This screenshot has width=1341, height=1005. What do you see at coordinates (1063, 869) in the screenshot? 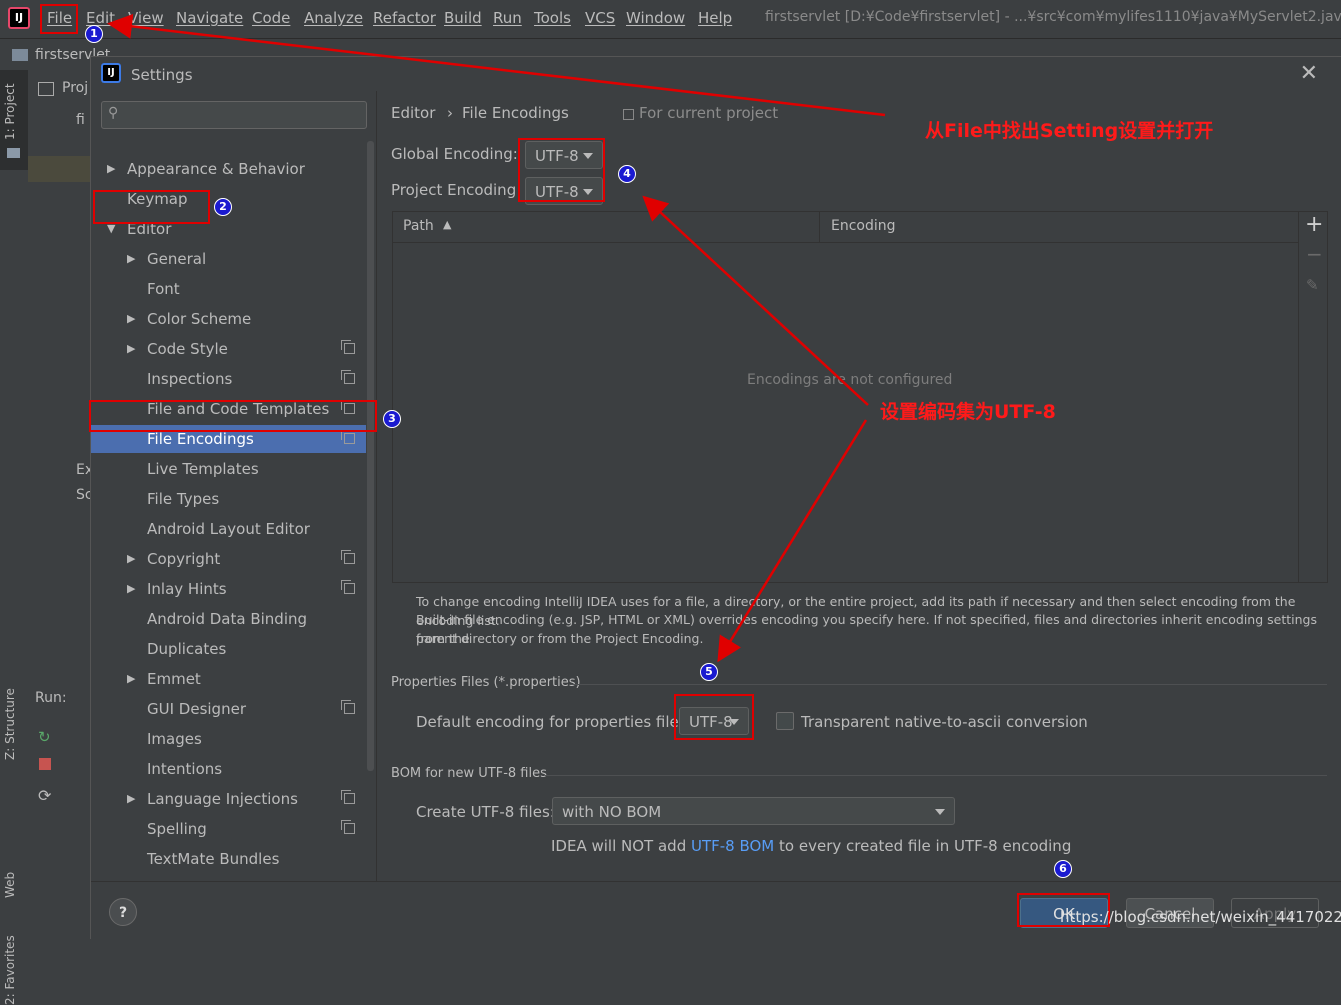
I see `step-badge-6: 6` at bounding box center [1063, 869].